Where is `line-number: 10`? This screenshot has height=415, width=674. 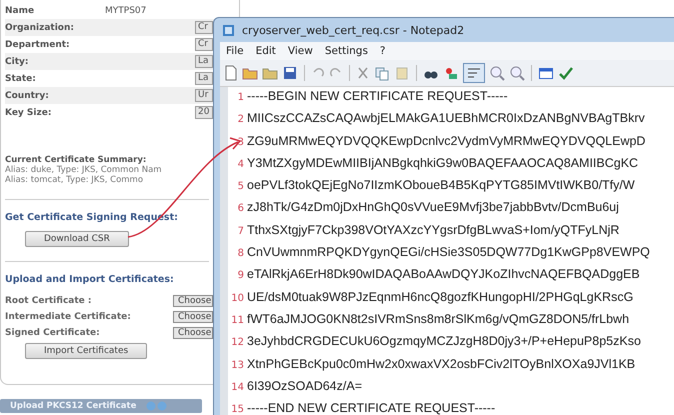
line-number: 10 is located at coordinates (237, 298).